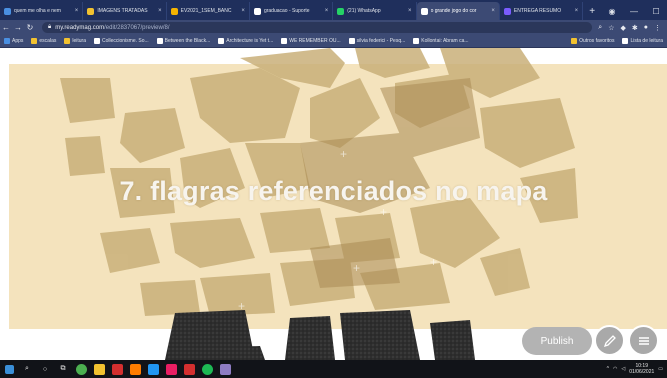 The width and height of the screenshot is (667, 378). Describe the element at coordinates (608, 369) in the screenshot. I see `tray-arrow-icon: ^` at that location.